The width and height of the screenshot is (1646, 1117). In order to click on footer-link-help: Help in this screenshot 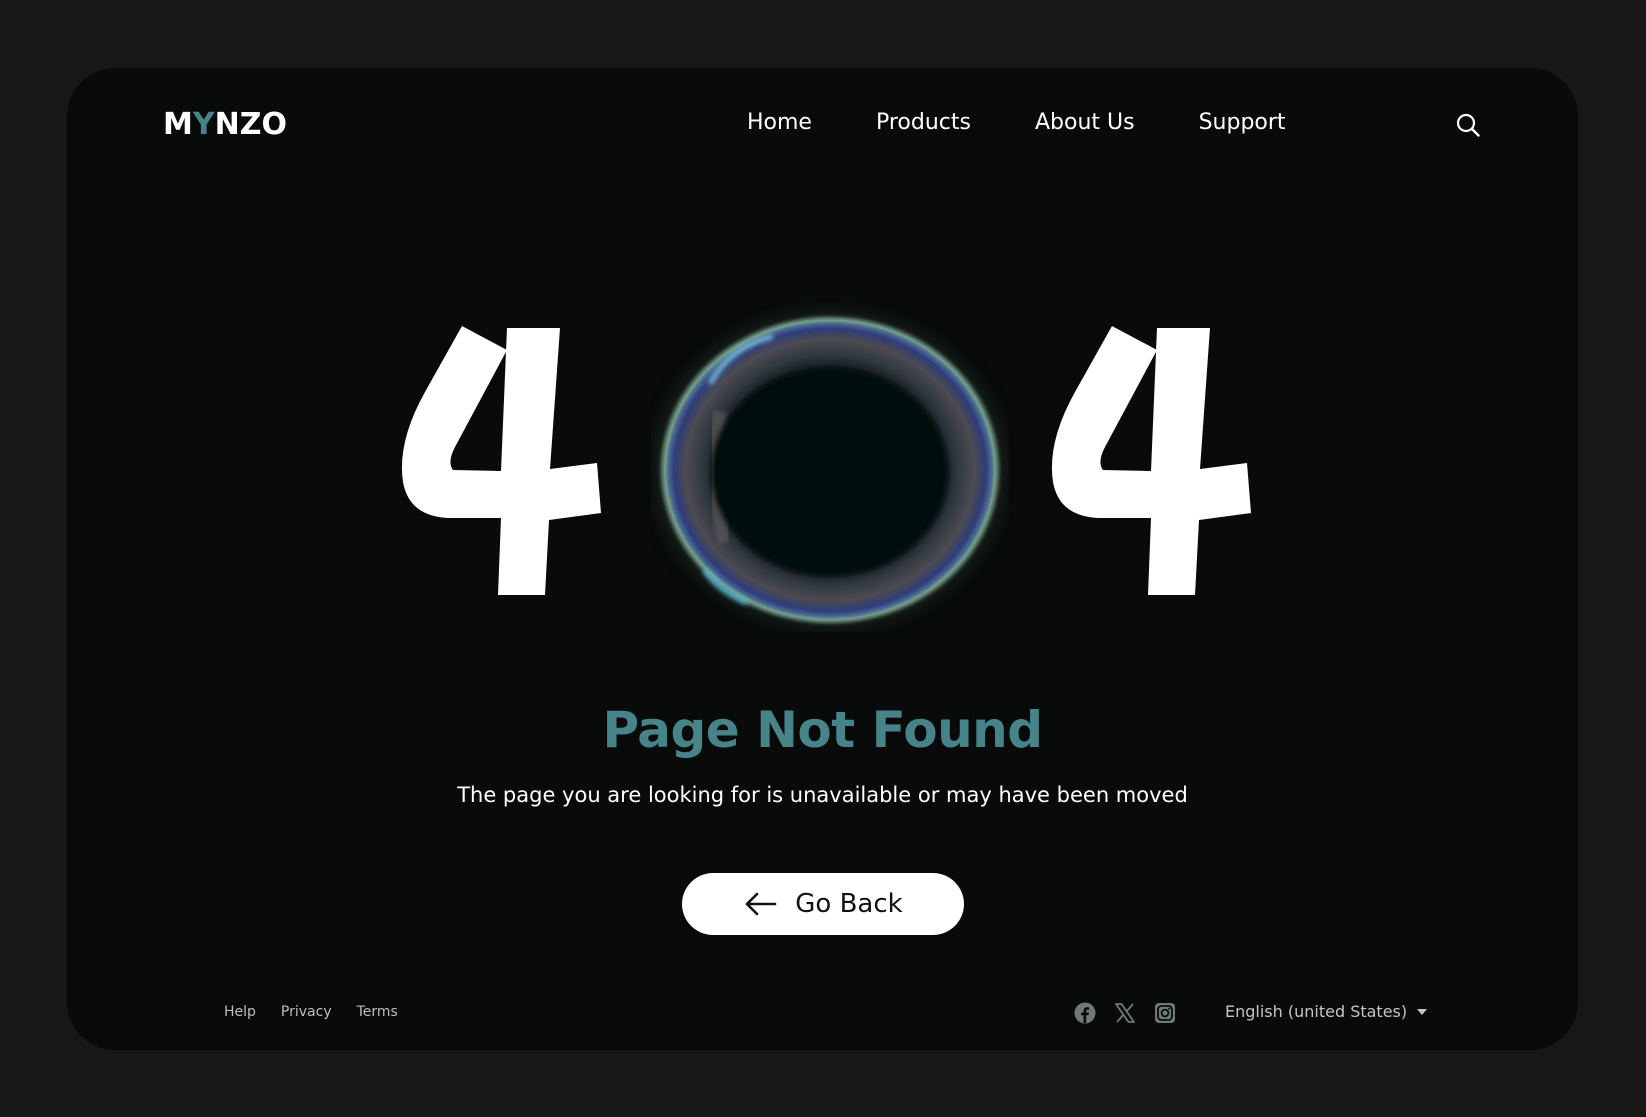, I will do `click(240, 1012)`.